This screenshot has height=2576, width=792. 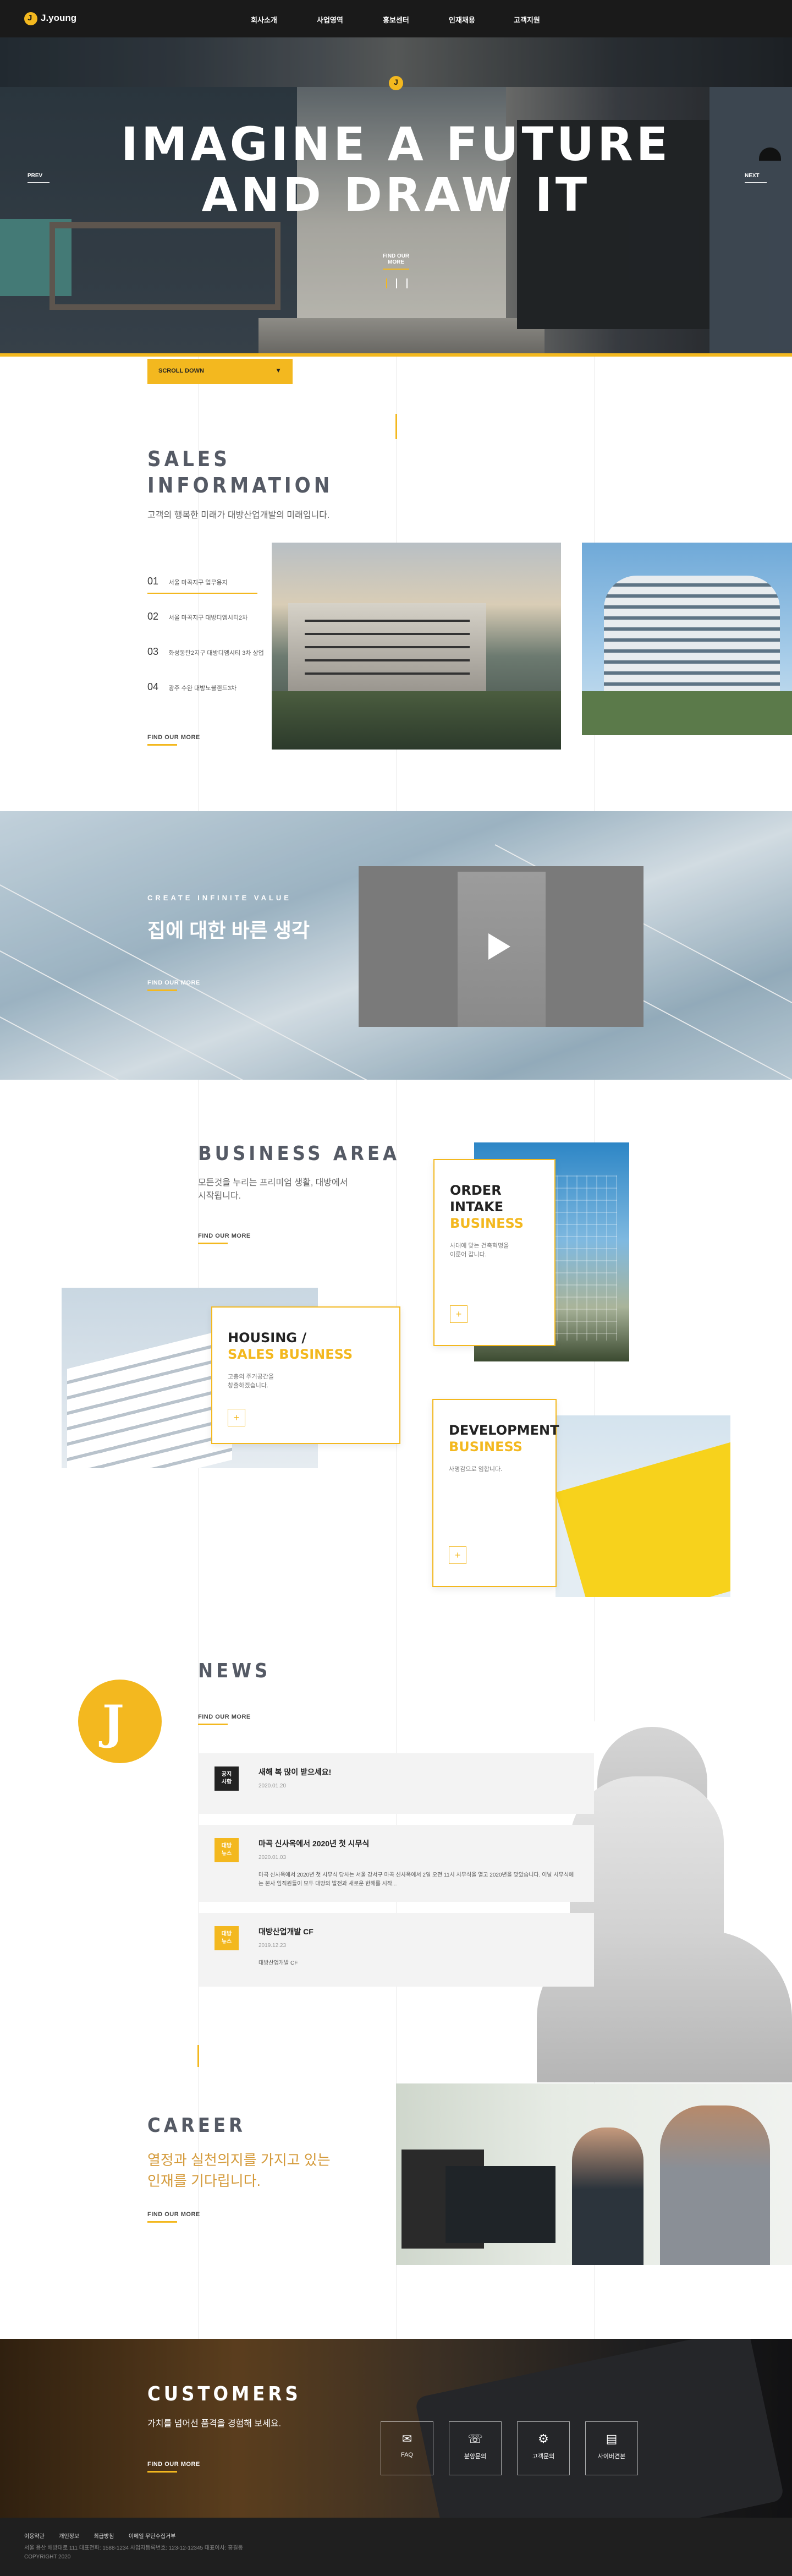 I want to click on sales-item: 01 서울 마곡지구 업무용지, so click(x=207, y=585).